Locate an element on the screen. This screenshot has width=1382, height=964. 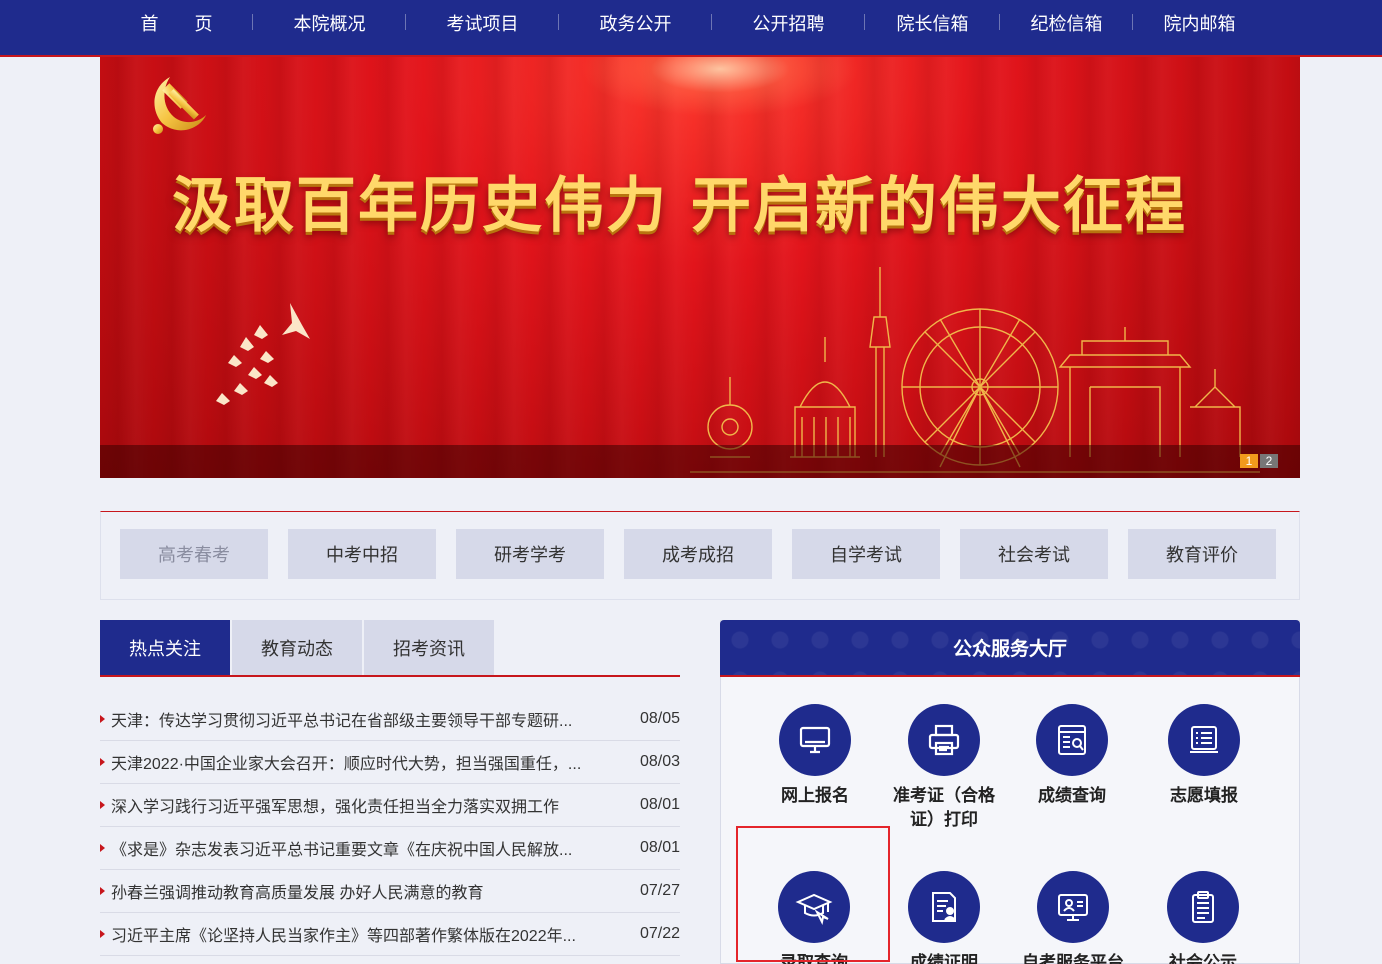
news-title: 深入学习践行习近平强军思想，强化责任担当全力落实双拥工作 is located at coordinates (365, 805).